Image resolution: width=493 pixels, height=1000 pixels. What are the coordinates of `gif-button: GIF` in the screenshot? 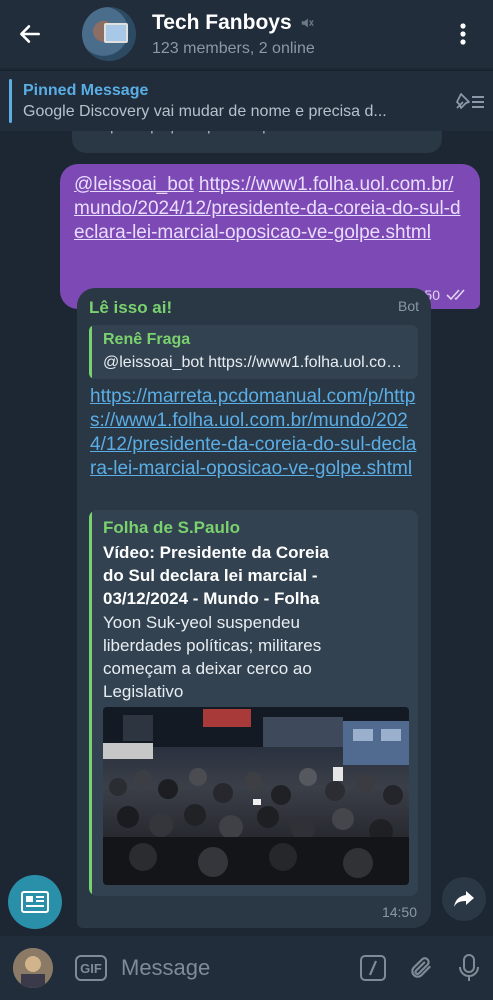 It's located at (91, 968).